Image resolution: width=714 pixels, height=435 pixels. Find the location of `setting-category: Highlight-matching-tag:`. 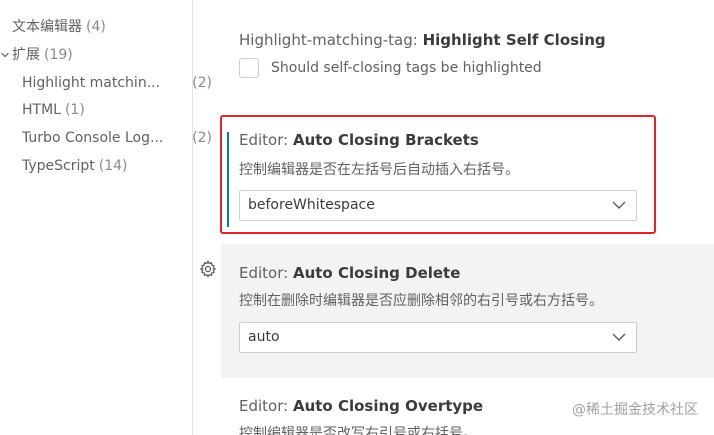

setting-category: Highlight-matching-tag: is located at coordinates (328, 40).